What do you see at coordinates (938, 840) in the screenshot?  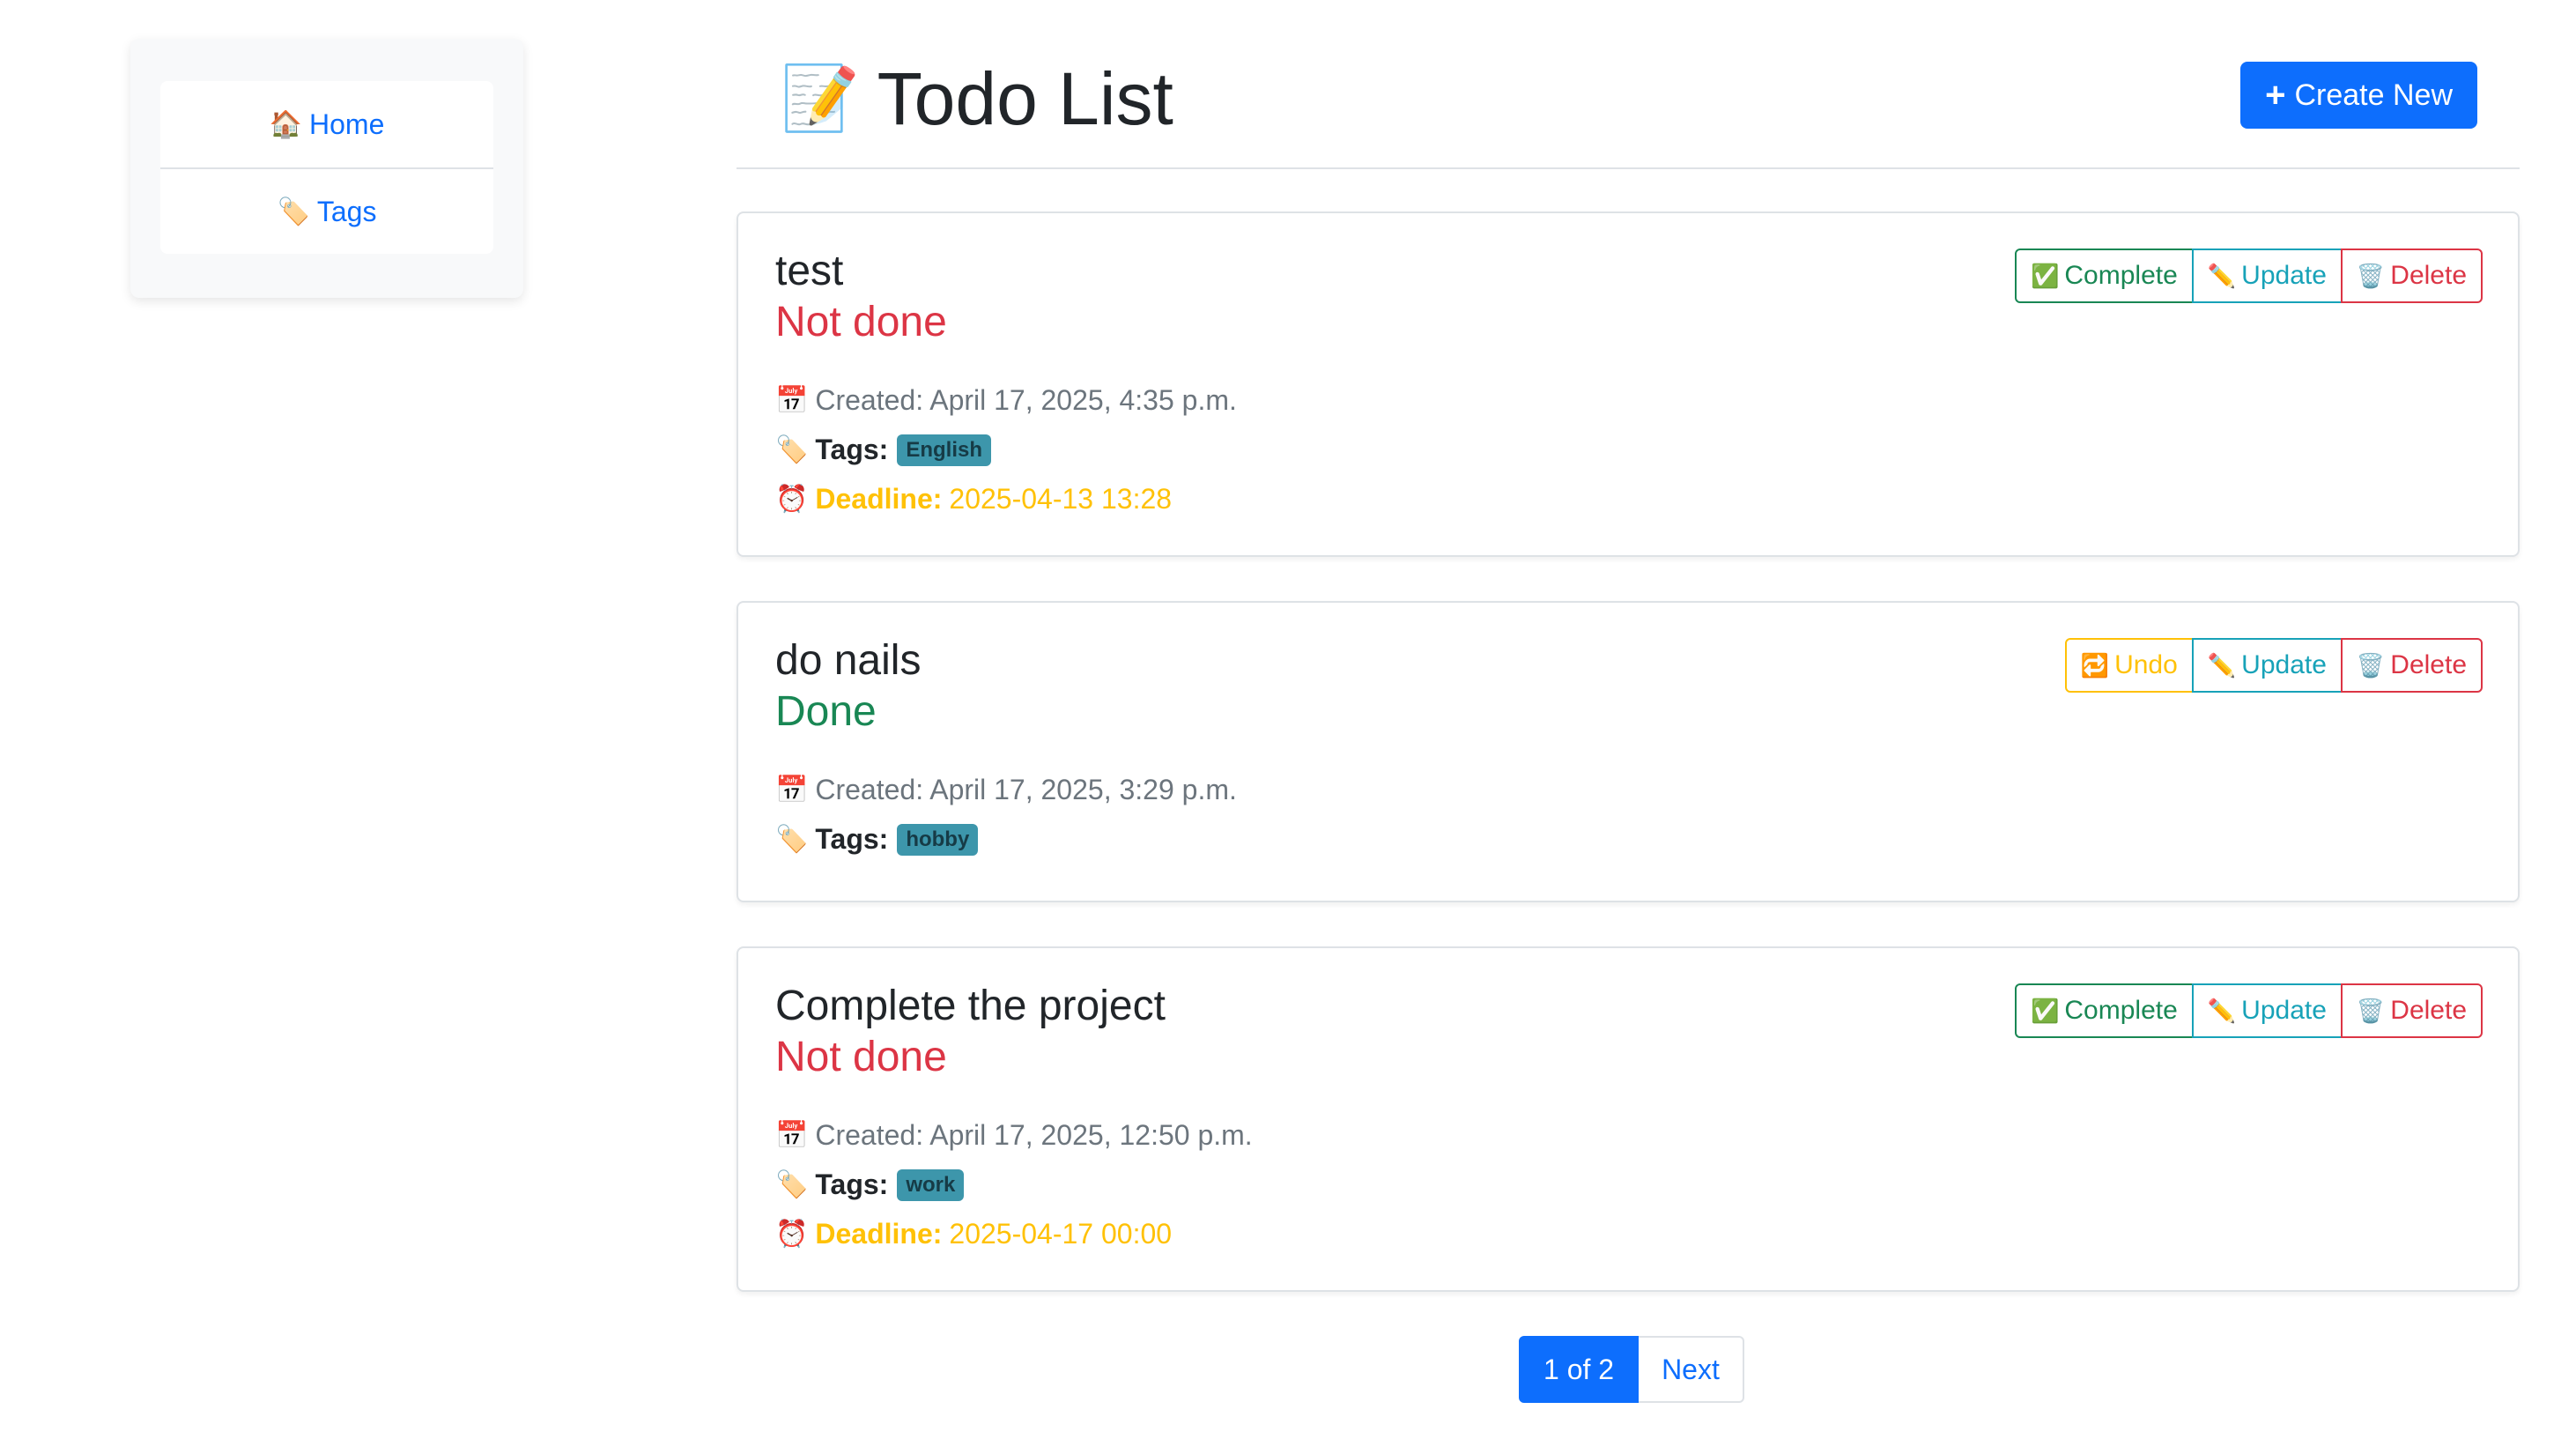 I see `tag-badge: hobby` at bounding box center [938, 840].